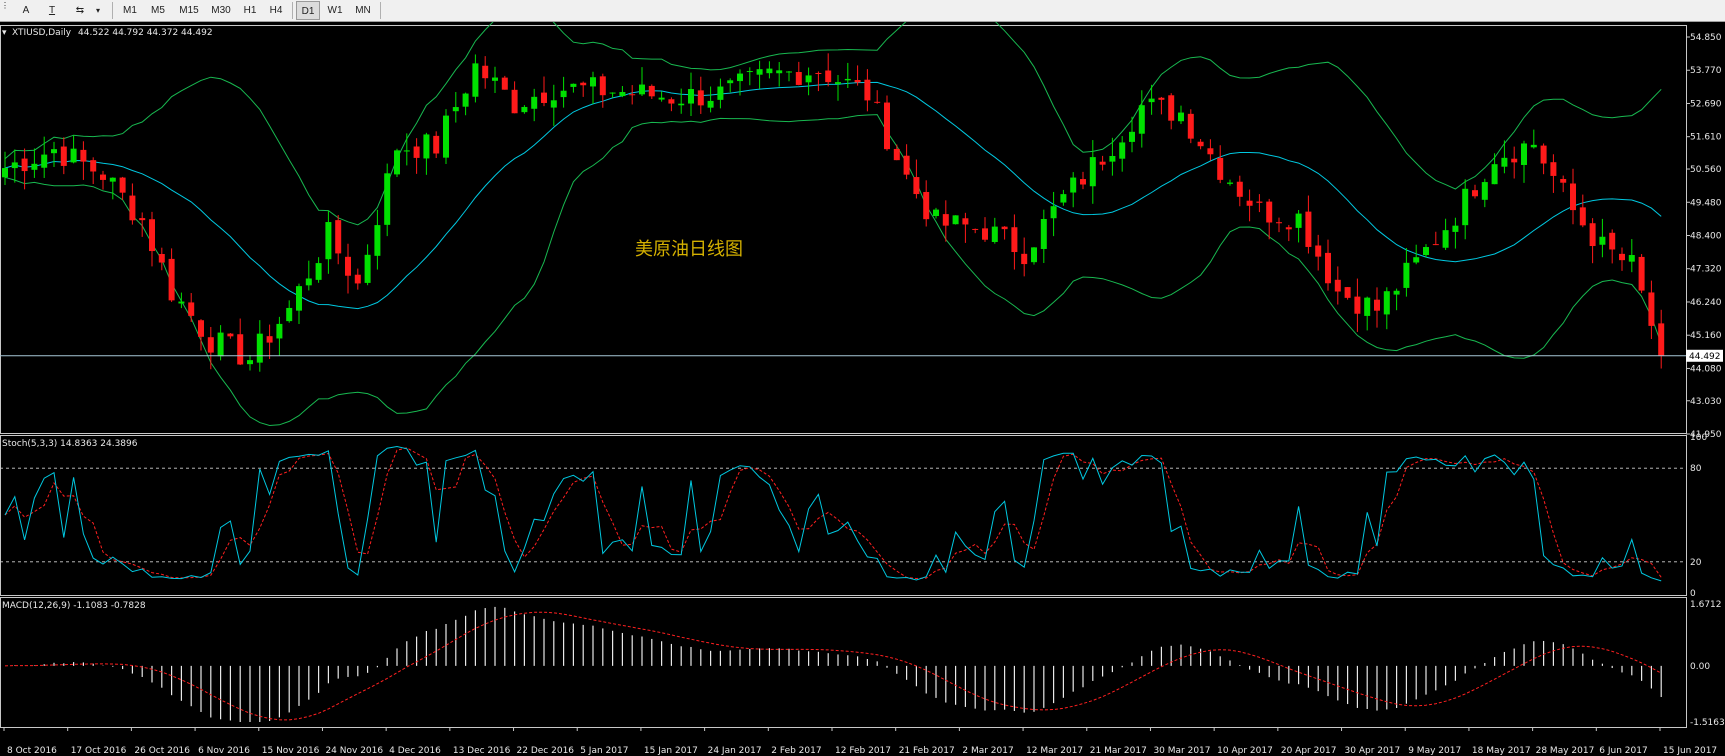 This screenshot has width=1725, height=756. Describe the element at coordinates (276, 10) in the screenshot. I see `timeframe-h4-button: H4` at that location.